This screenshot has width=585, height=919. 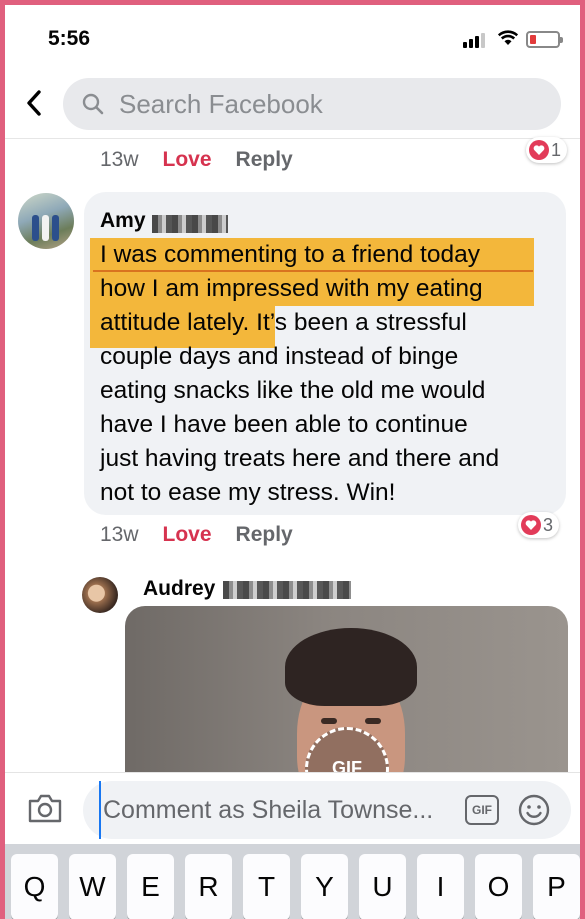 I want to click on wifi-icon, so click(x=508, y=37).